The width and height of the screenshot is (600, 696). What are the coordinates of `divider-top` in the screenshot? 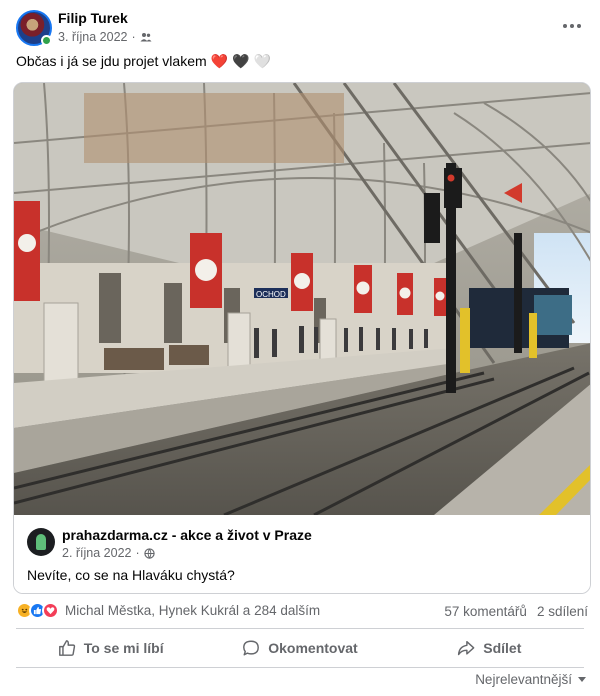 It's located at (300, 628).